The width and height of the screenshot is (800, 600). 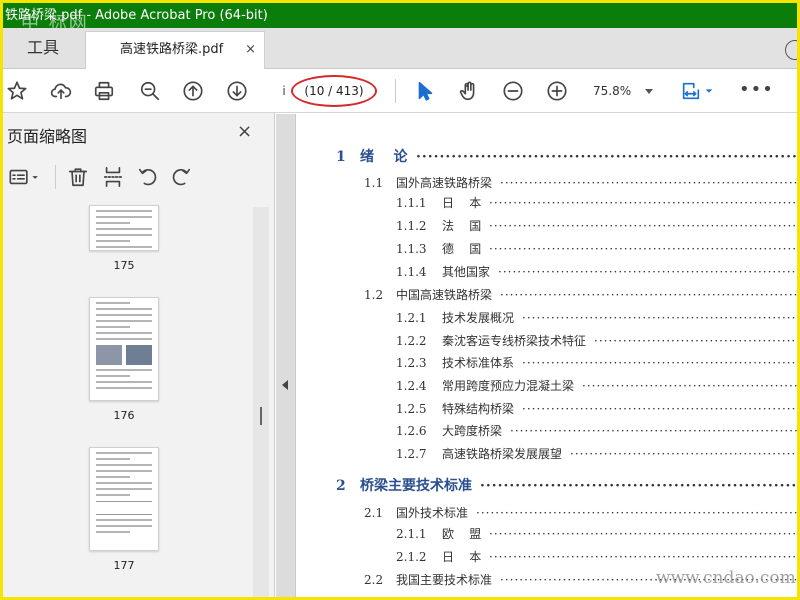 I want to click on options-icon, so click(x=25, y=177).